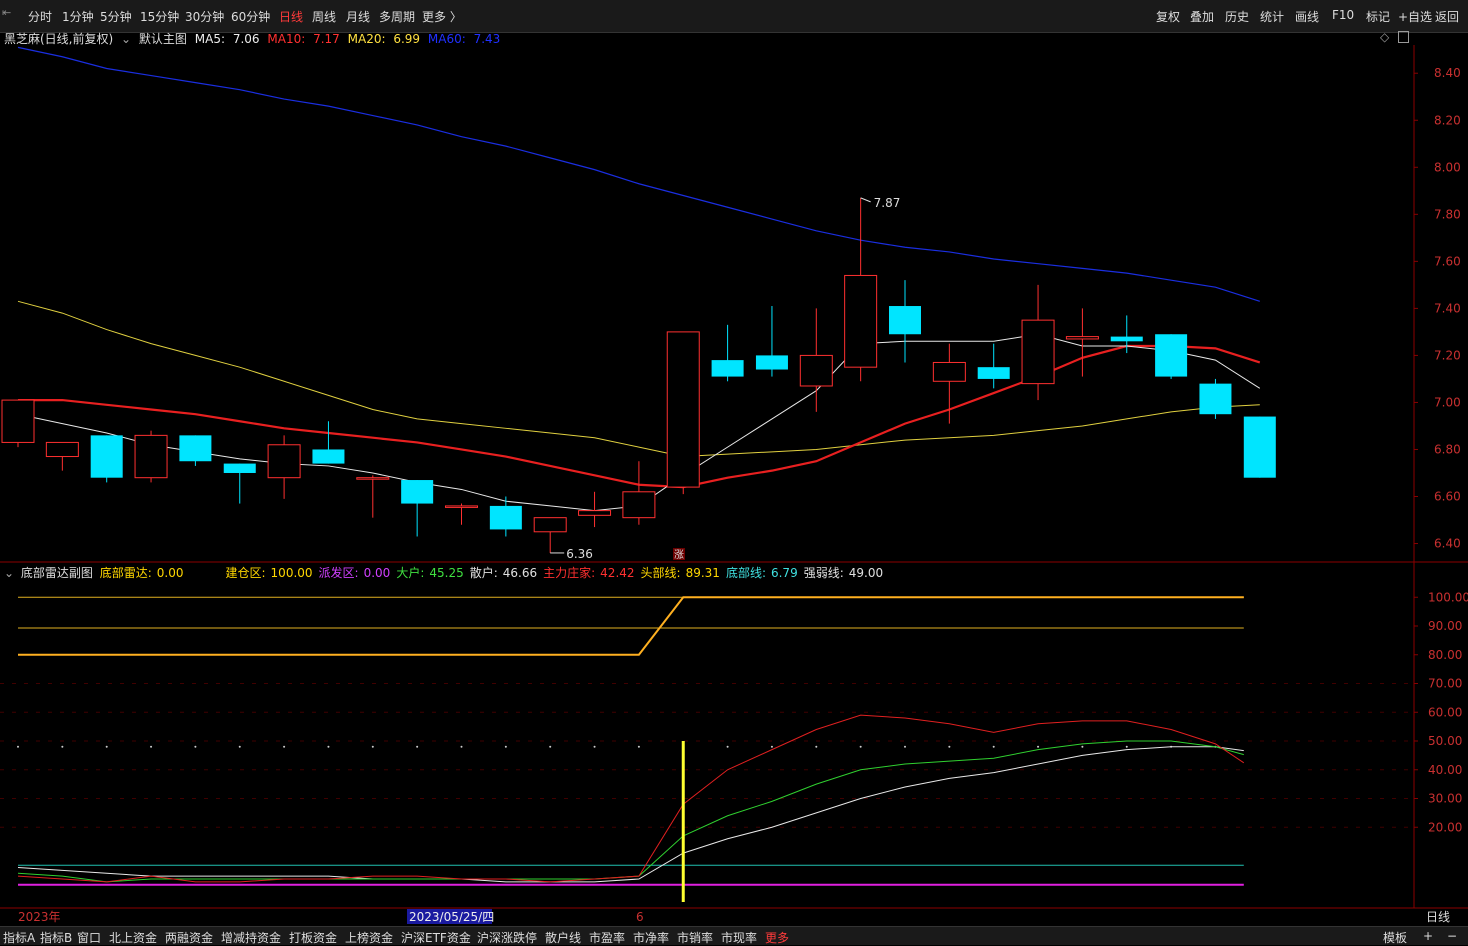  What do you see at coordinates (39, 917) in the screenshot?
I see `x-year-label: 2023年` at bounding box center [39, 917].